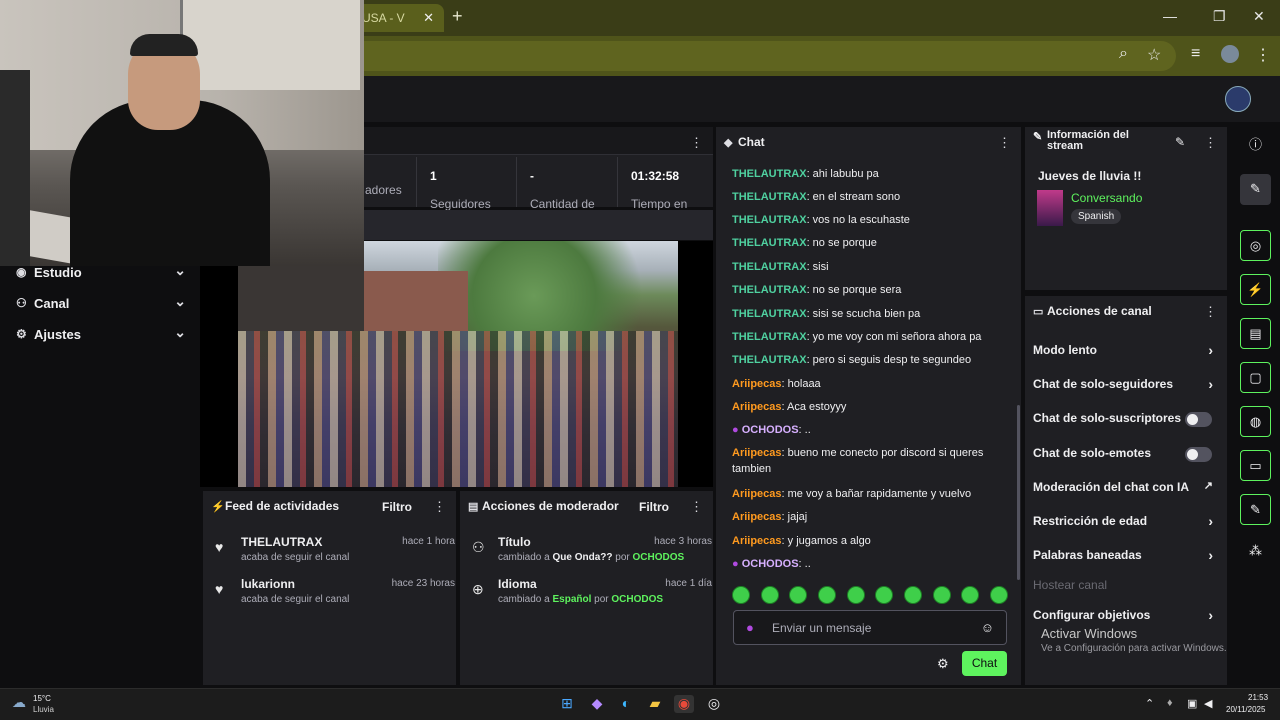 This screenshot has width=1280, height=720. Describe the element at coordinates (1255, 377) in the screenshot. I see `chat-icon: ▢` at that location.